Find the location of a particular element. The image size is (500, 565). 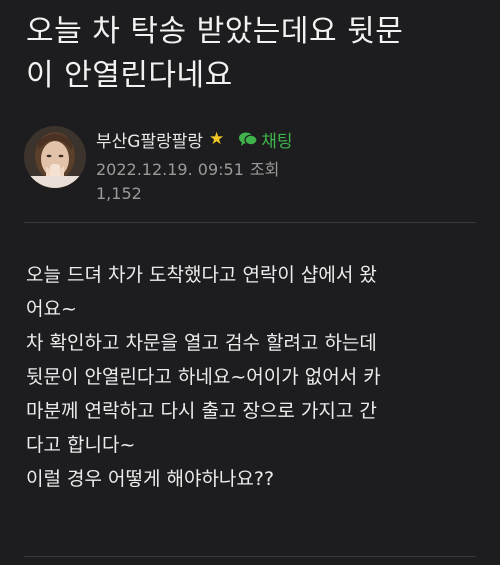

post-title-line-1: 오늘 차 탁송 받았는데요 뒷문 is located at coordinates (215, 31).